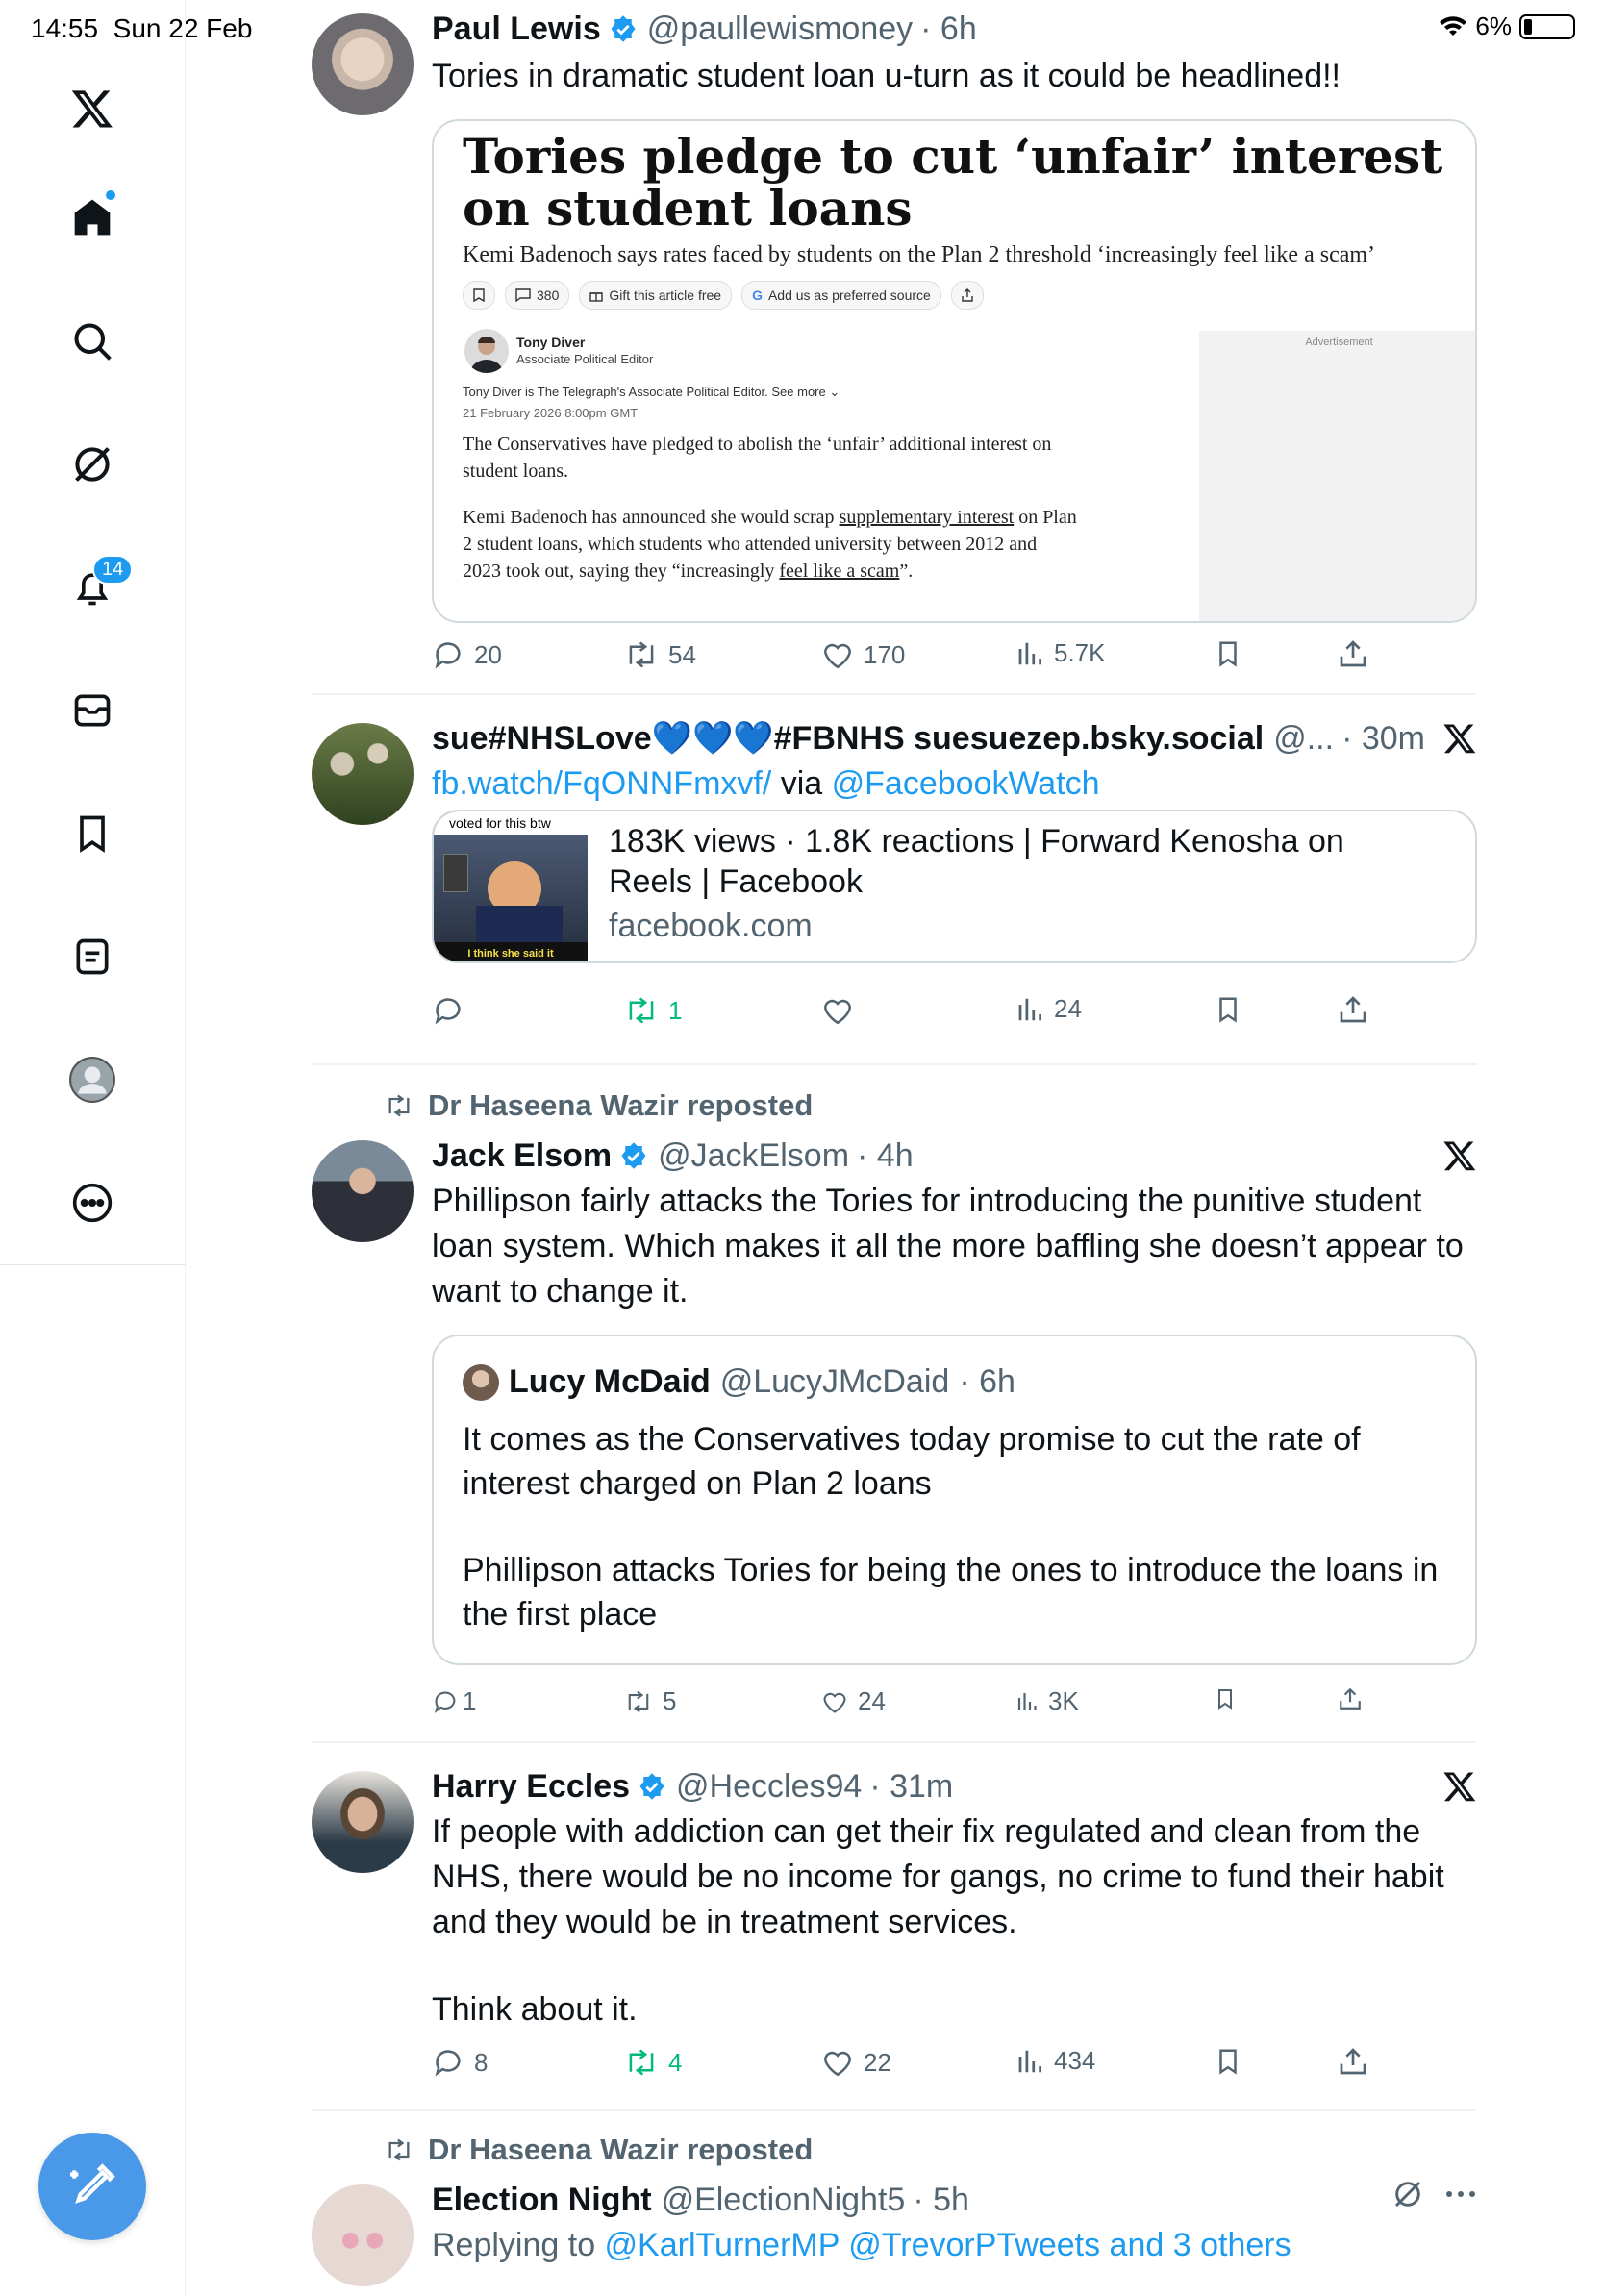  What do you see at coordinates (92, 957) in the screenshot?
I see `lists-icon` at bounding box center [92, 957].